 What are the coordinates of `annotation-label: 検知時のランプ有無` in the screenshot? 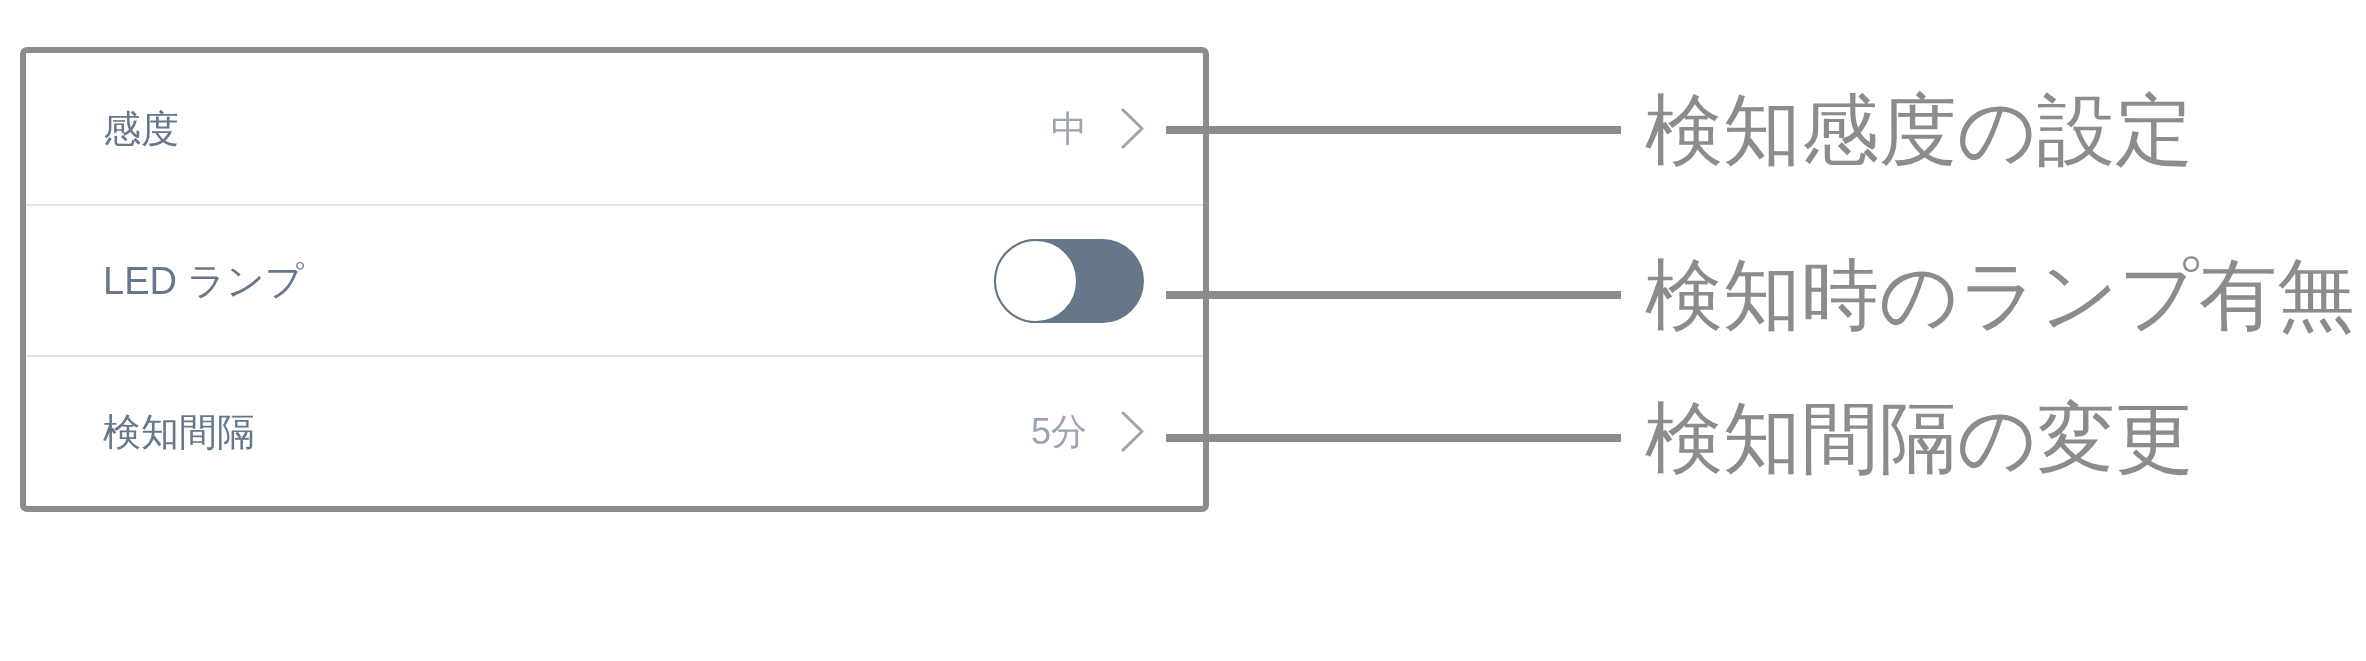 It's located at (2000, 295).